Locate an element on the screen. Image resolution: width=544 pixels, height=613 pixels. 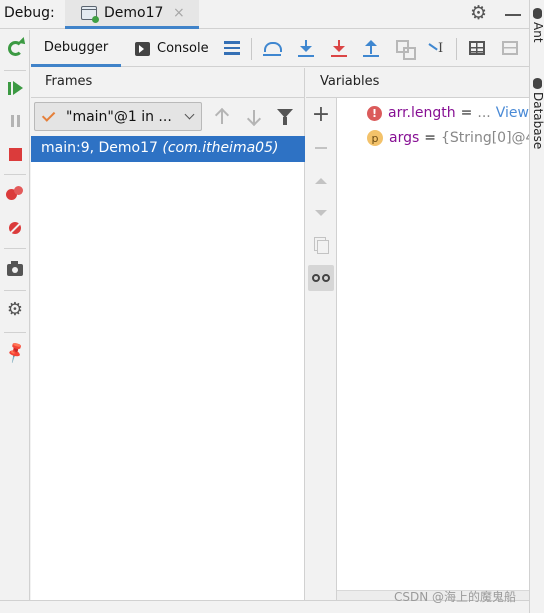
check-icon is located at coordinates (48, 115).